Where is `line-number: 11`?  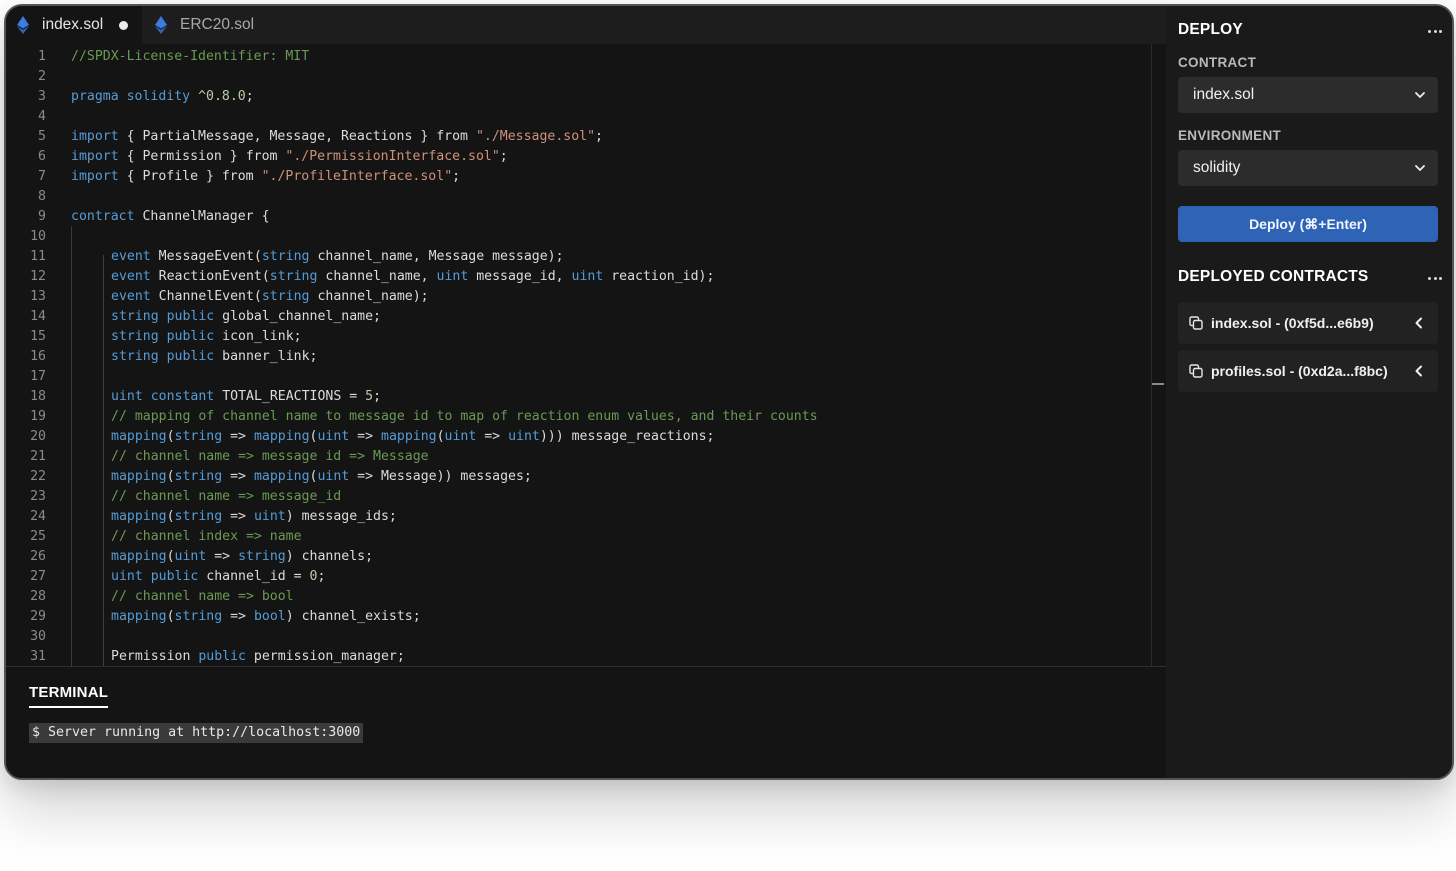 line-number: 11 is located at coordinates (38, 256).